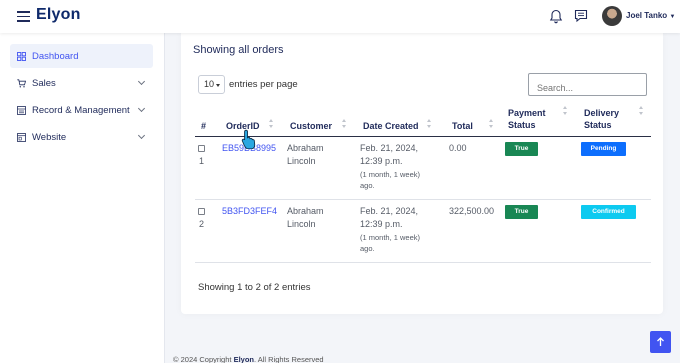  I want to click on col-header-delivery-status: Delivery Status, so click(601, 119).